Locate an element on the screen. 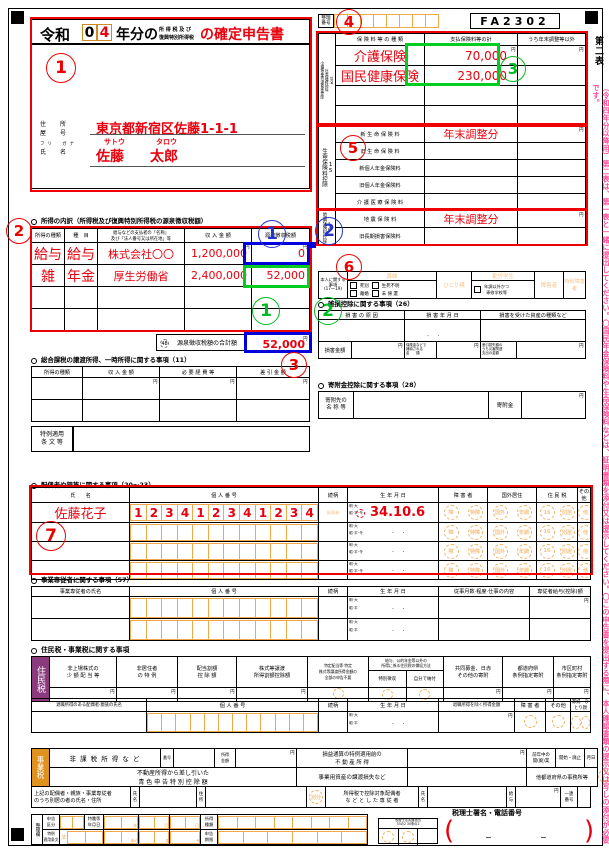  pm-group-disabled: 障害者 is located at coordinates (549, 285).